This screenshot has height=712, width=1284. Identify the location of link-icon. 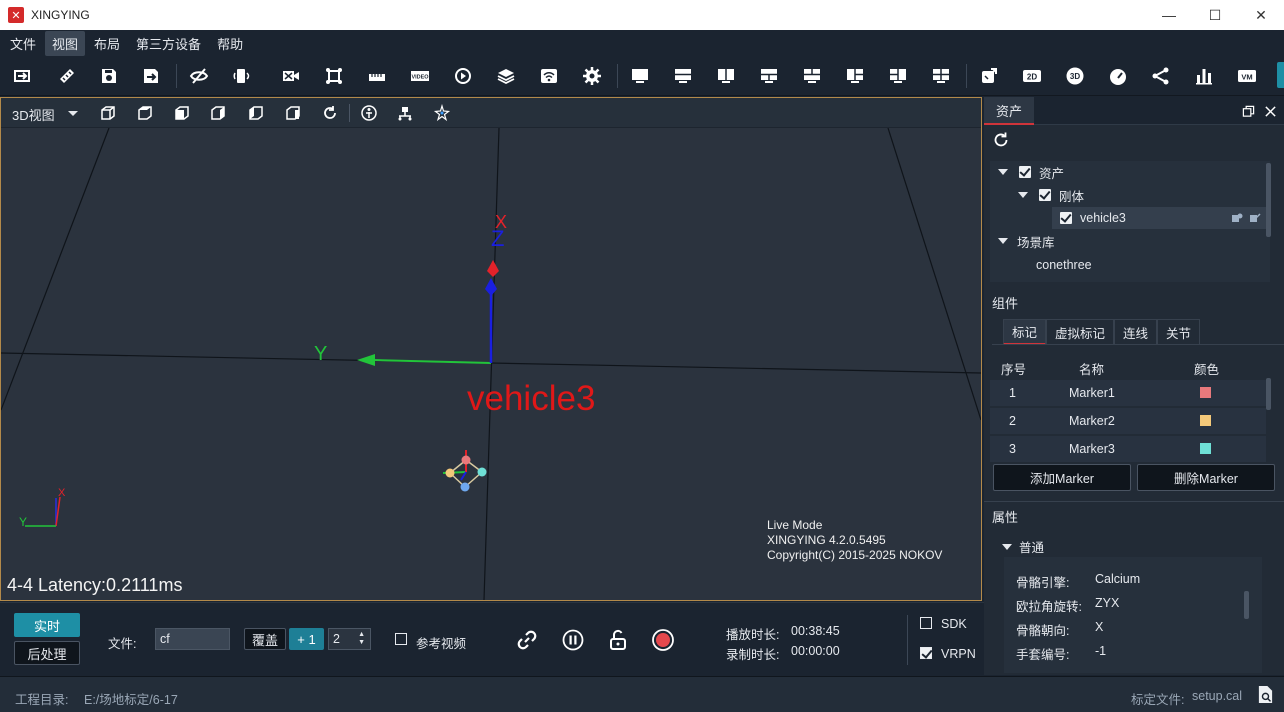
(527, 640).